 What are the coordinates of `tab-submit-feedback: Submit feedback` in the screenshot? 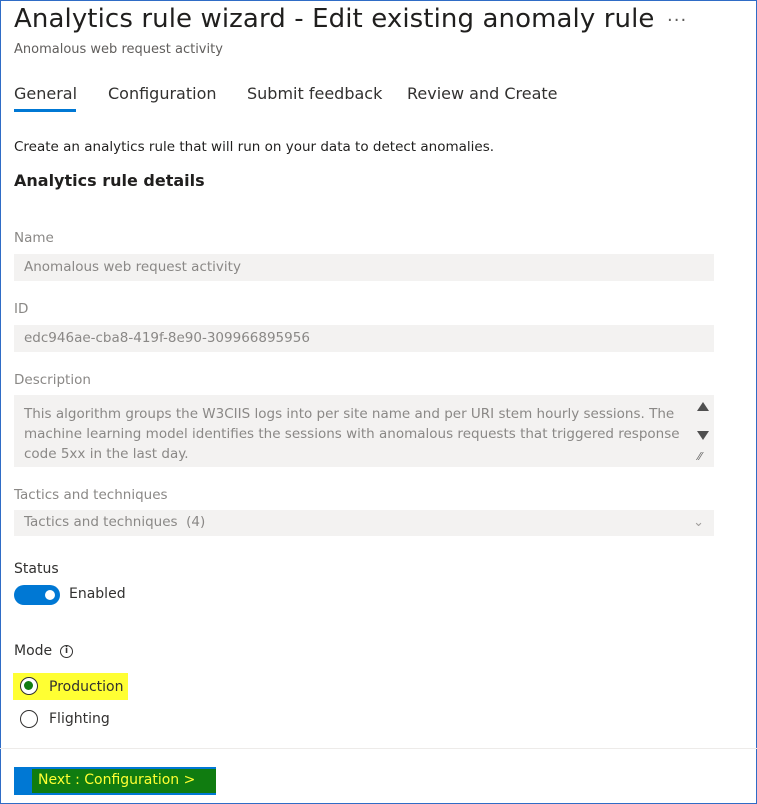 It's located at (314, 93).